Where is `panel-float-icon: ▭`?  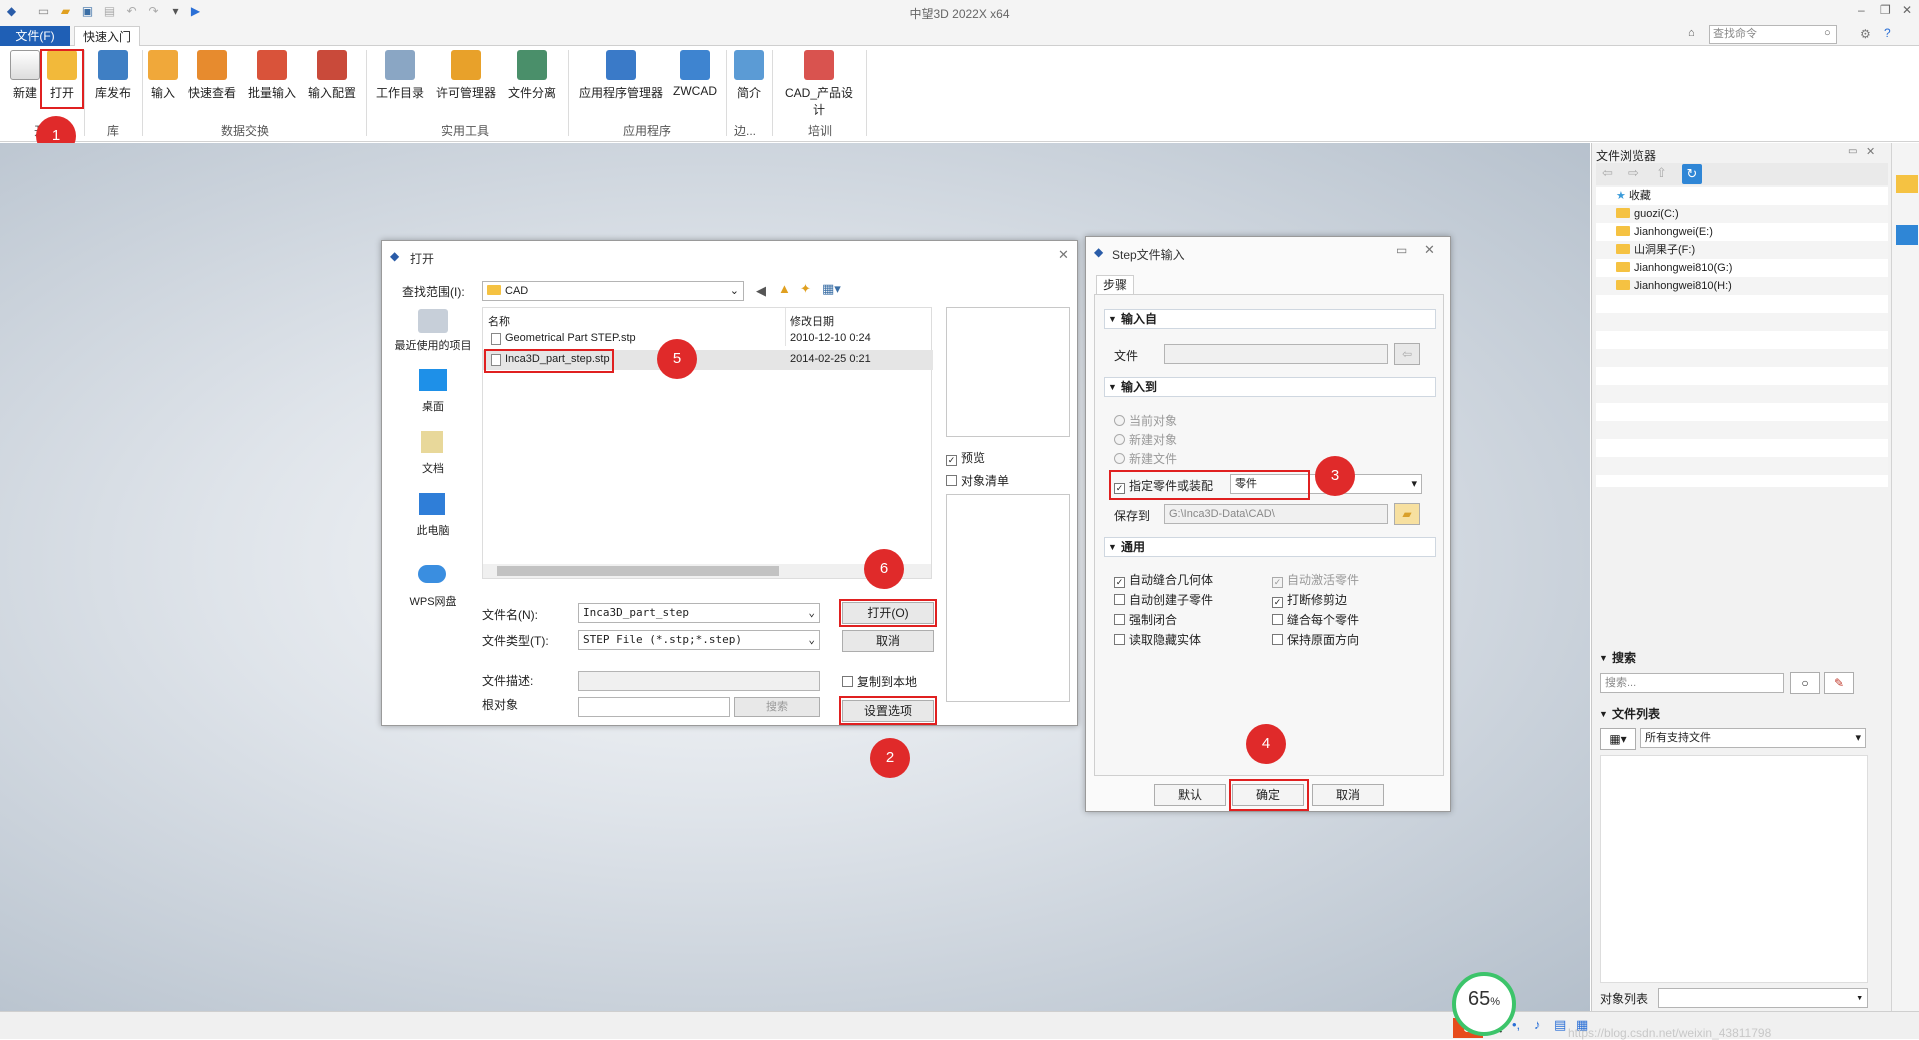 panel-float-icon: ▭ is located at coordinates (1852, 151).